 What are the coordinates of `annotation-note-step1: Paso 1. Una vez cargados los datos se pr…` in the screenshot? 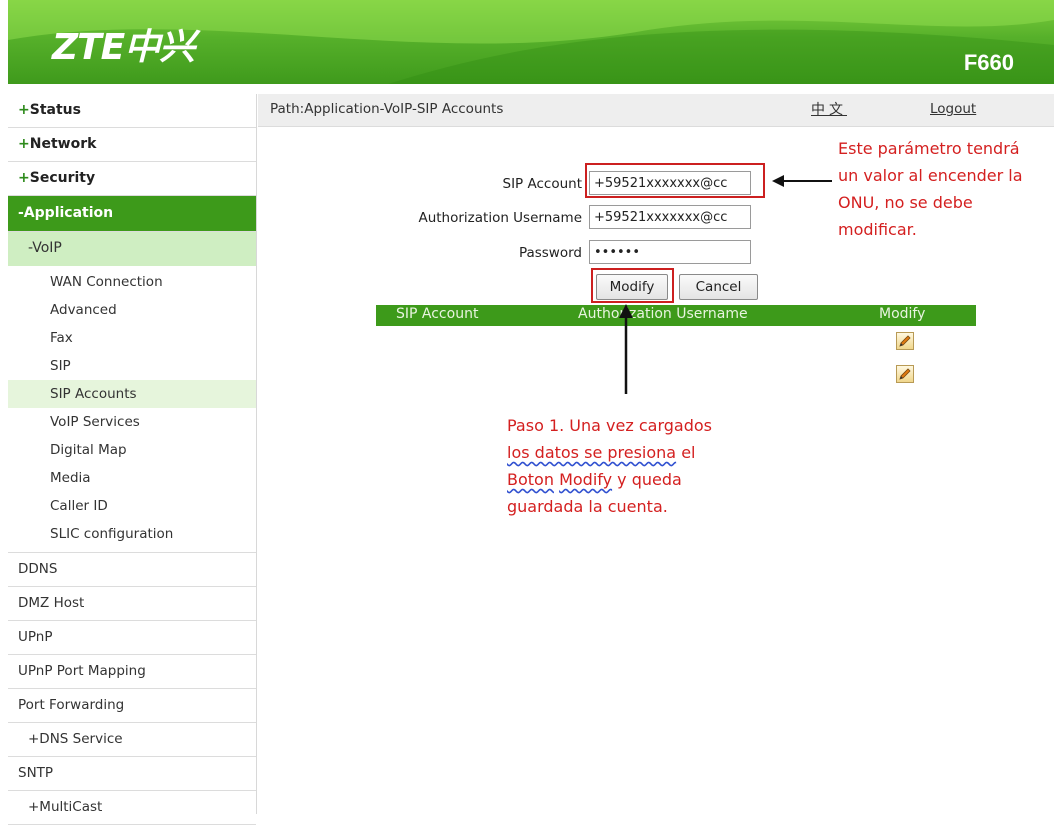 It's located at (609, 466).